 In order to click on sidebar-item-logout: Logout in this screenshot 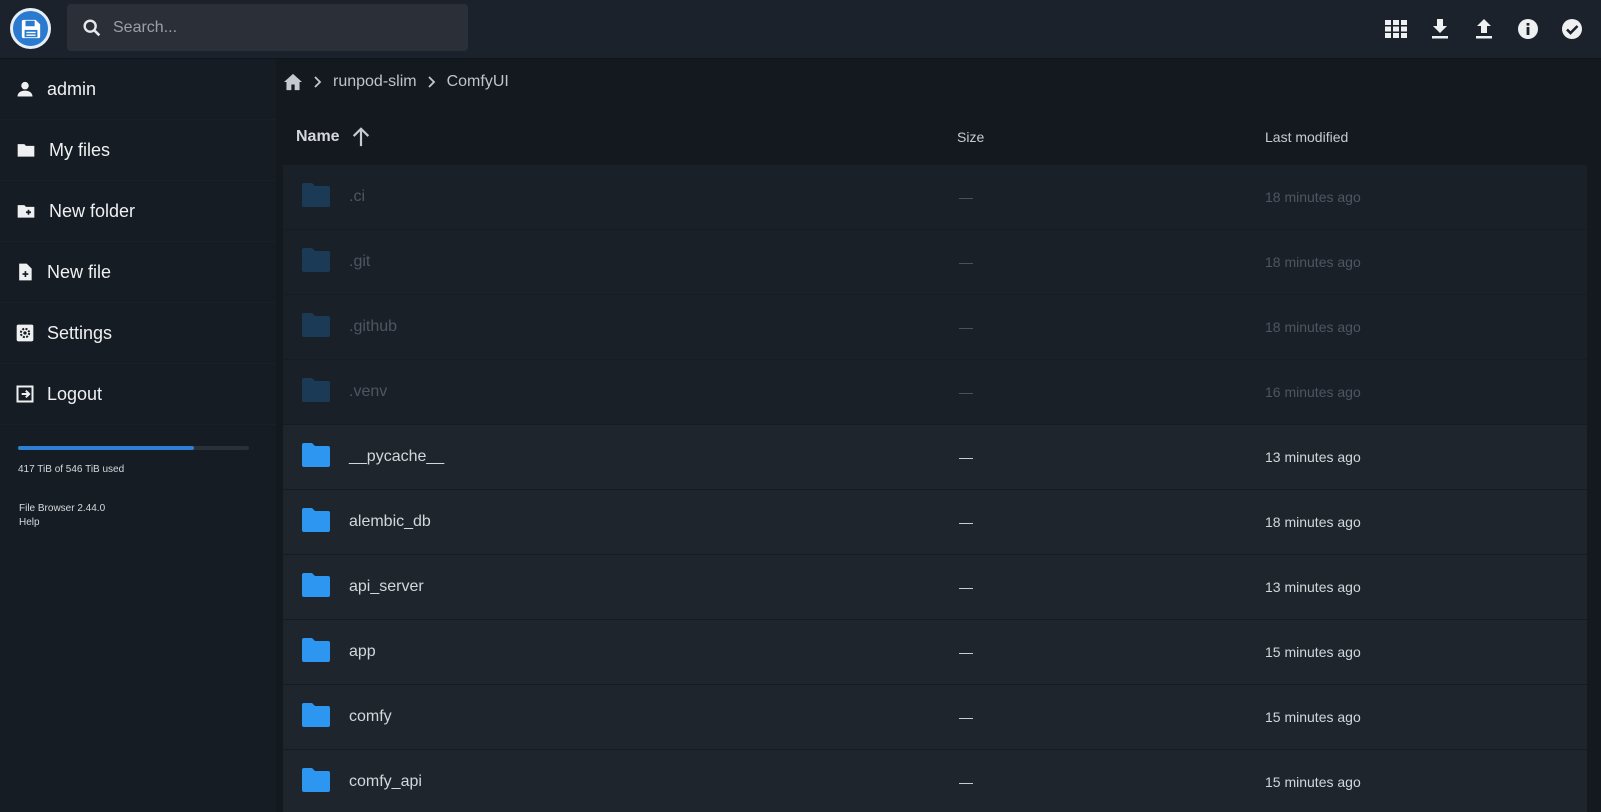, I will do `click(138, 394)`.